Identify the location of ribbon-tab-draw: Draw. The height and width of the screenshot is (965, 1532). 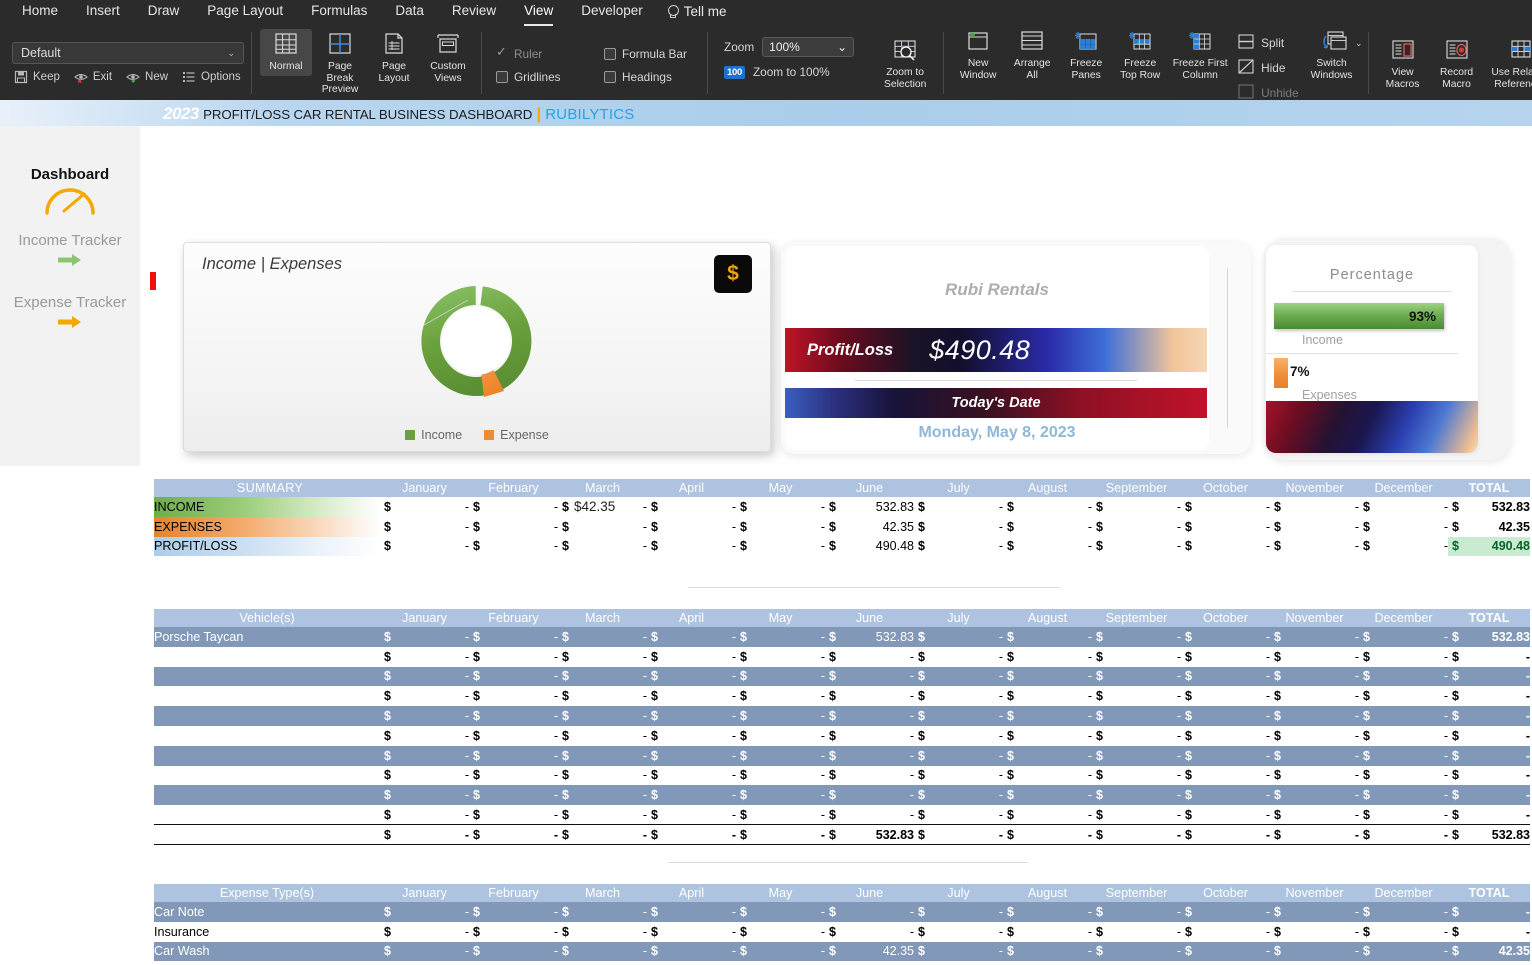
(164, 11).